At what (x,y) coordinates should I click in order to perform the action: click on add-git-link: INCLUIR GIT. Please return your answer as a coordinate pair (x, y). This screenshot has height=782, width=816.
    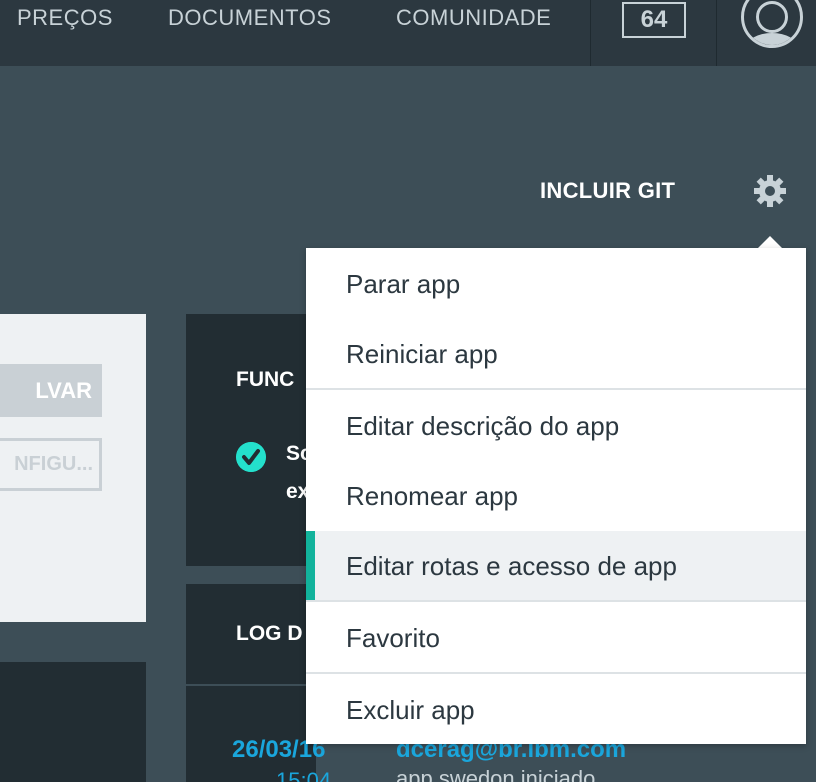
    Looking at the image, I should click on (607, 191).